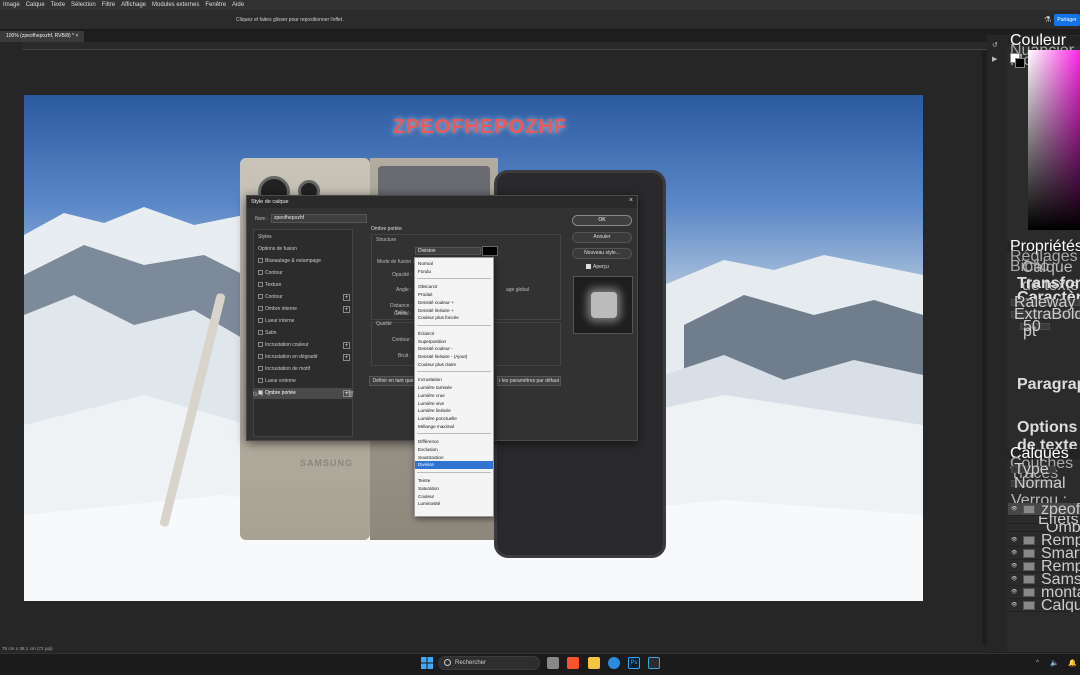  I want to click on menu-item: Texte, so click(58, 5).